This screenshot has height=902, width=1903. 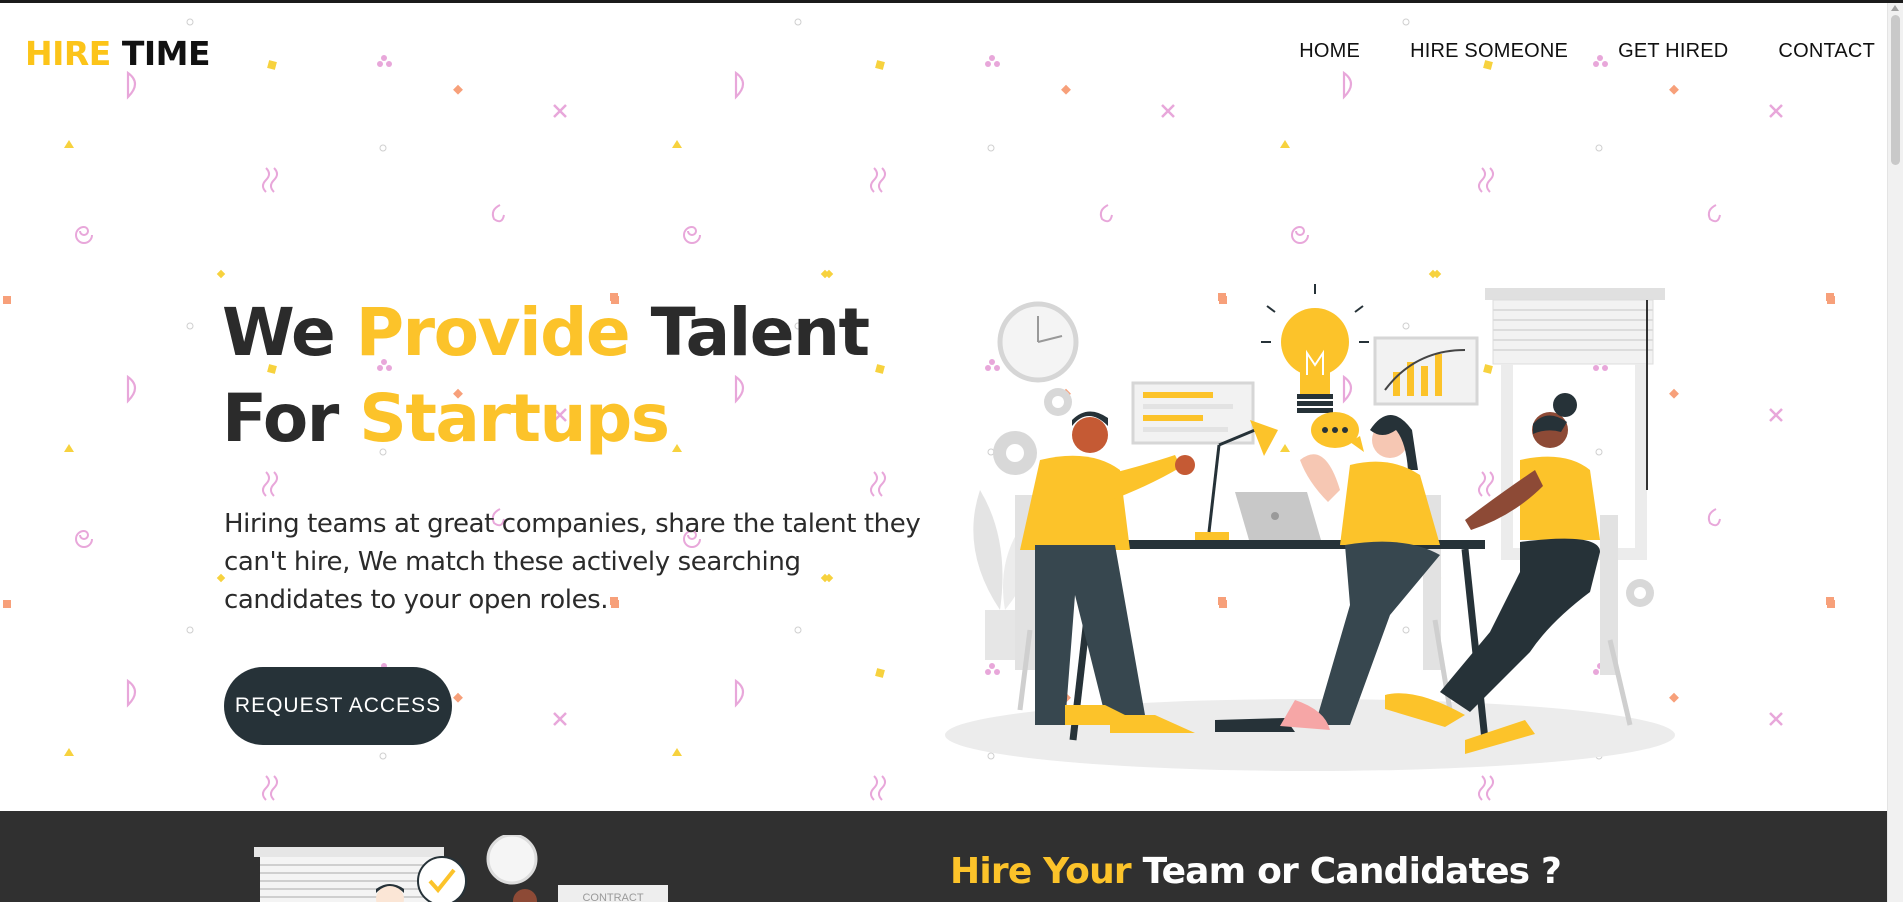 What do you see at coordinates (338, 706) in the screenshot?
I see `request-access-button: REQUEST ACCESS` at bounding box center [338, 706].